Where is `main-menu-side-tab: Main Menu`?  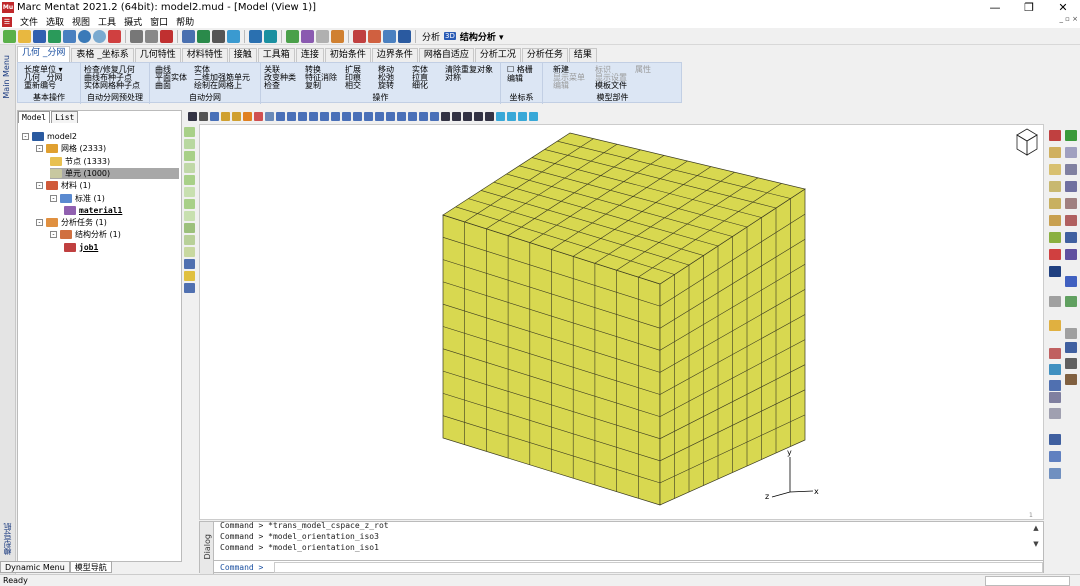
main-menu-side-tab: Main Menu is located at coordinates (6, 77).